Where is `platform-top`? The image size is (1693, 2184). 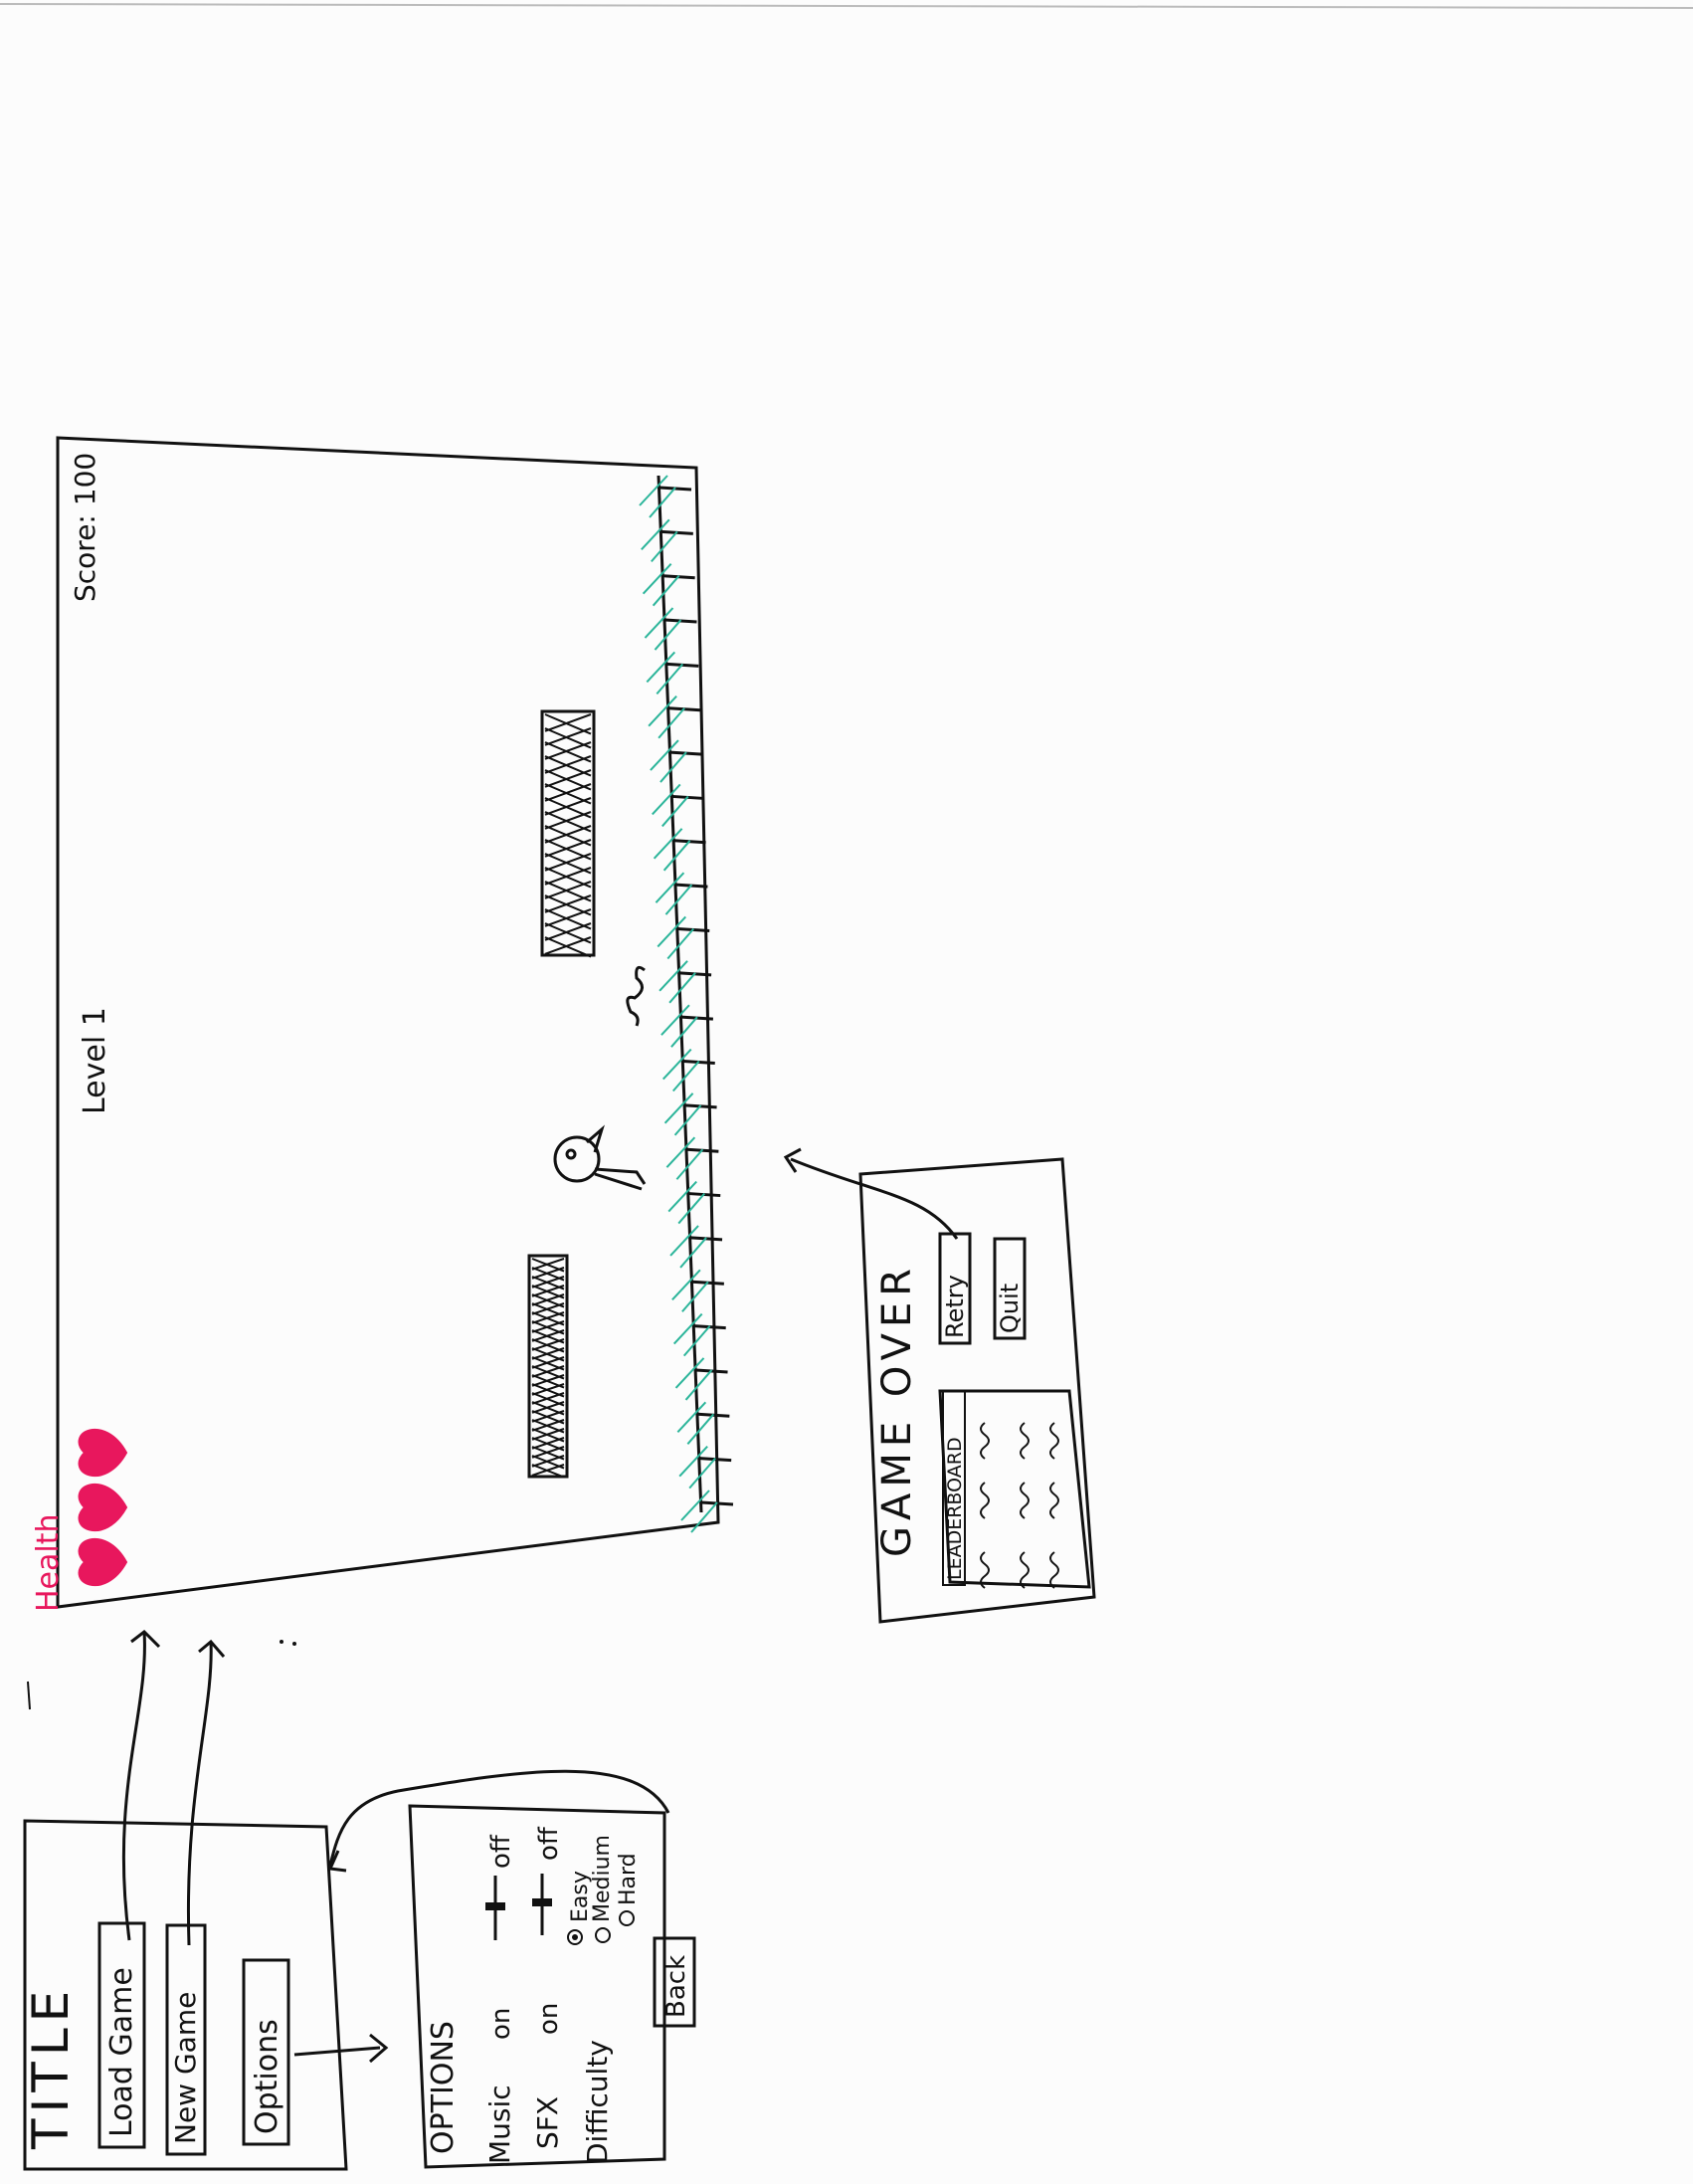
platform-top is located at coordinates (568, 833).